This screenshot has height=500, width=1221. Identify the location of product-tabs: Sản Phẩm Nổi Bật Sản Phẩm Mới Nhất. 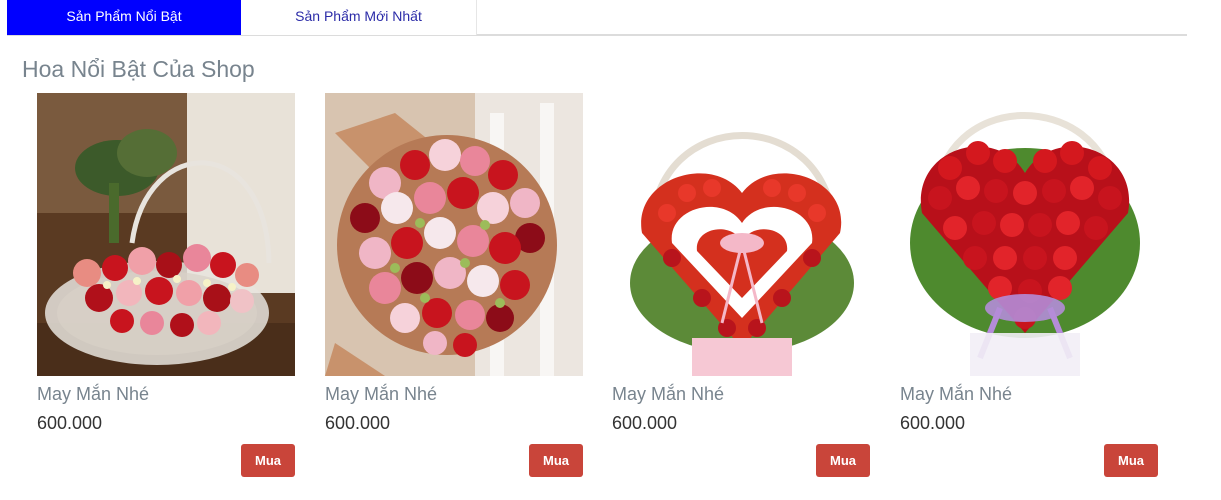
(597, 18).